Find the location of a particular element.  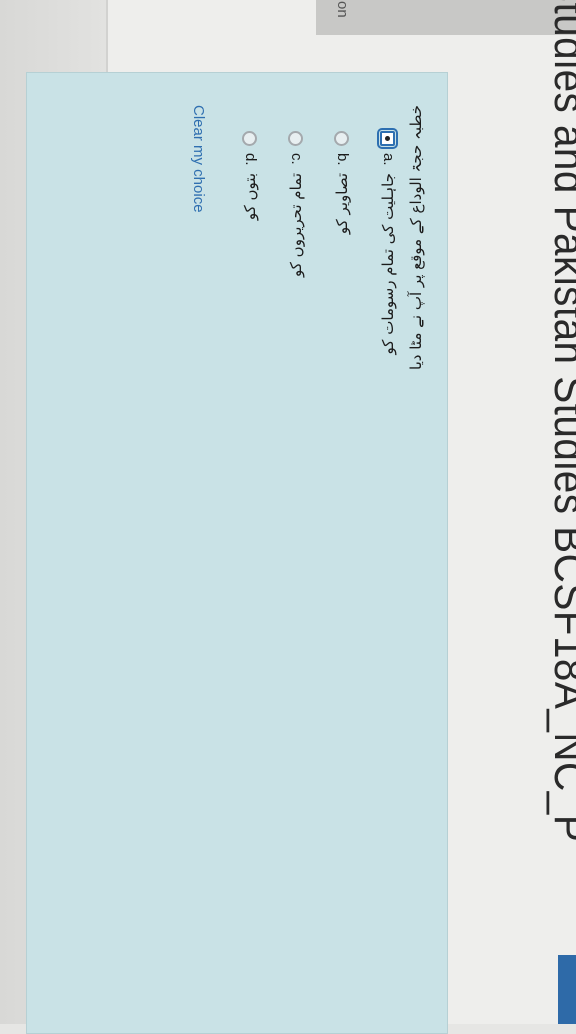

answer-label: بتوں کو is located at coordinates (250, 197).